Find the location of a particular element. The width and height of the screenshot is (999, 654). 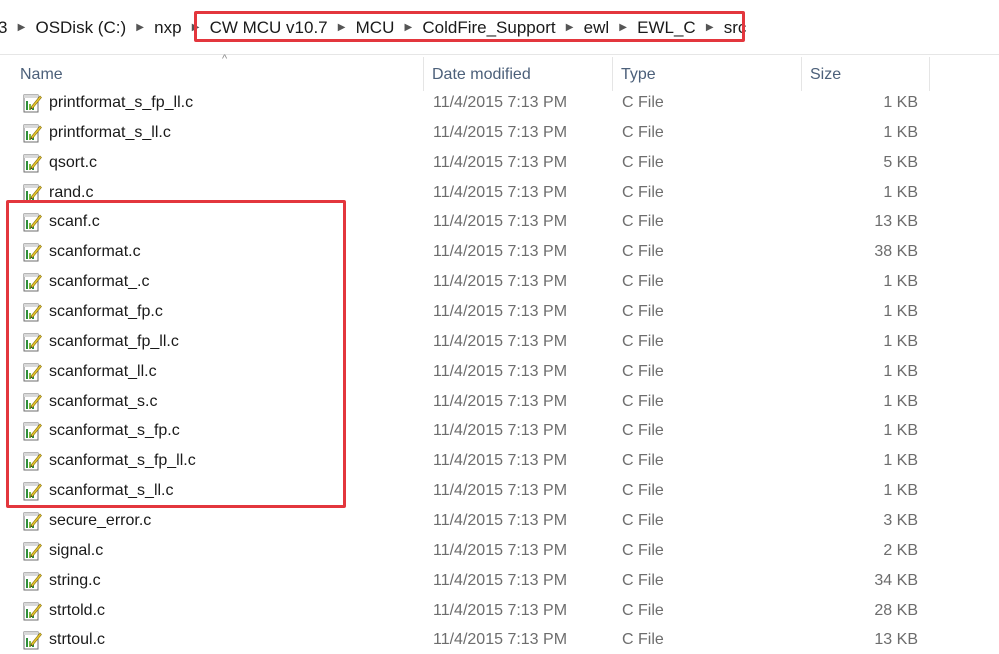

file-name: scanformat_s_fp_ll.c is located at coordinates (122, 461).